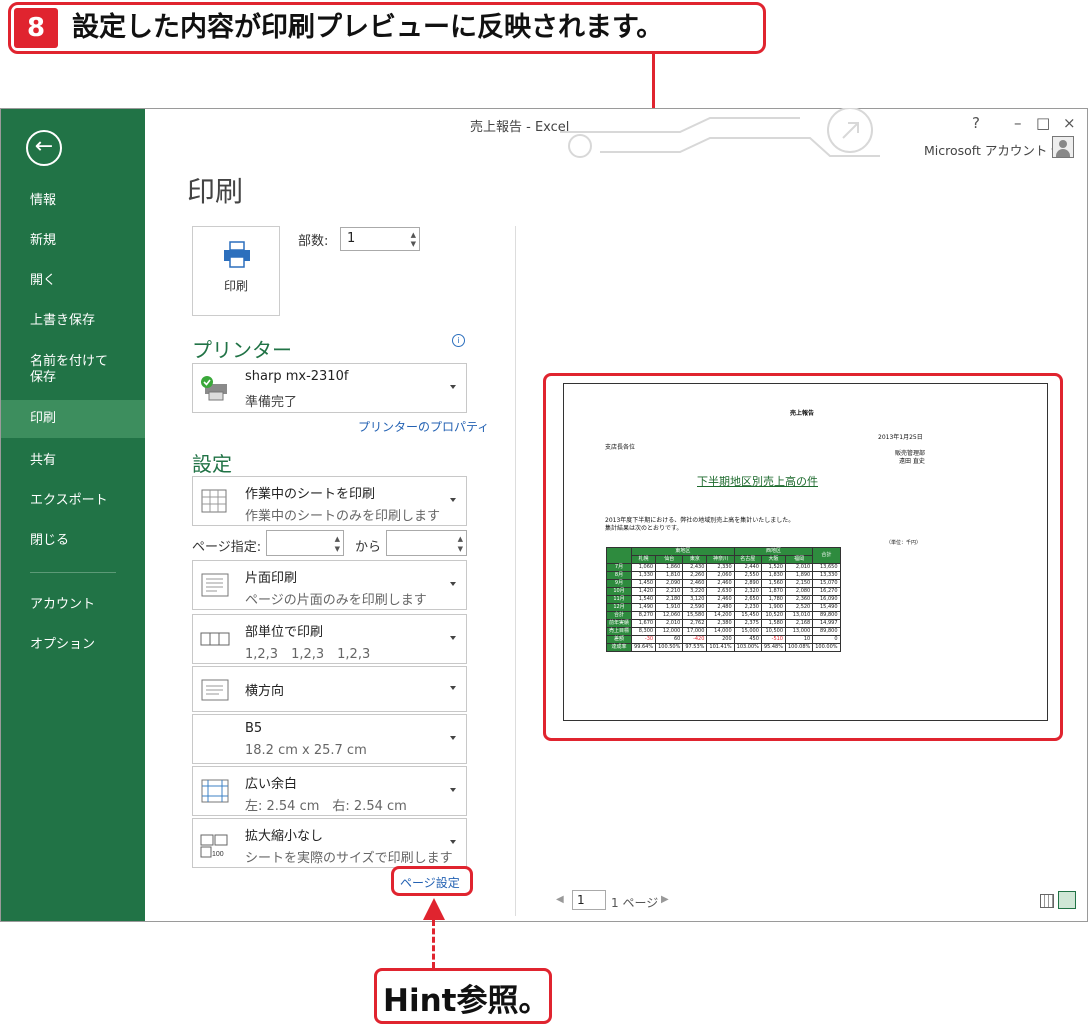 This screenshot has height=1028, width=1088. I want to click on sidebar-item-account: アカウント, so click(73, 605).